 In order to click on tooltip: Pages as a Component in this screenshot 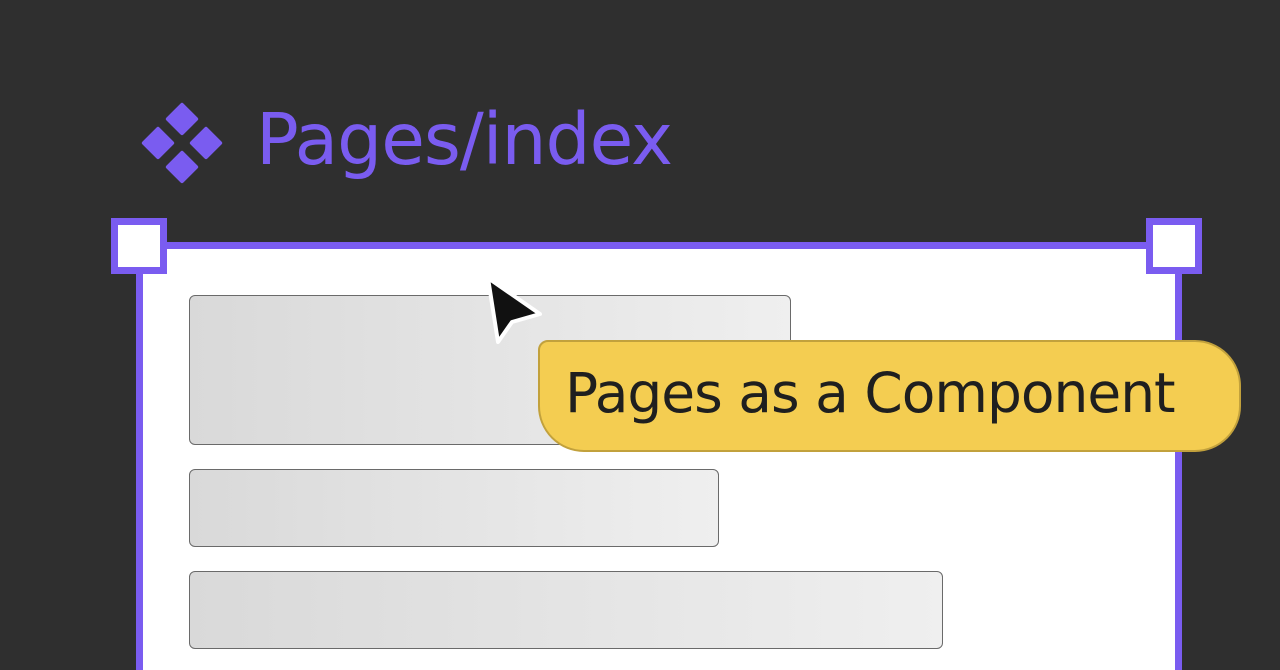, I will do `click(889, 396)`.